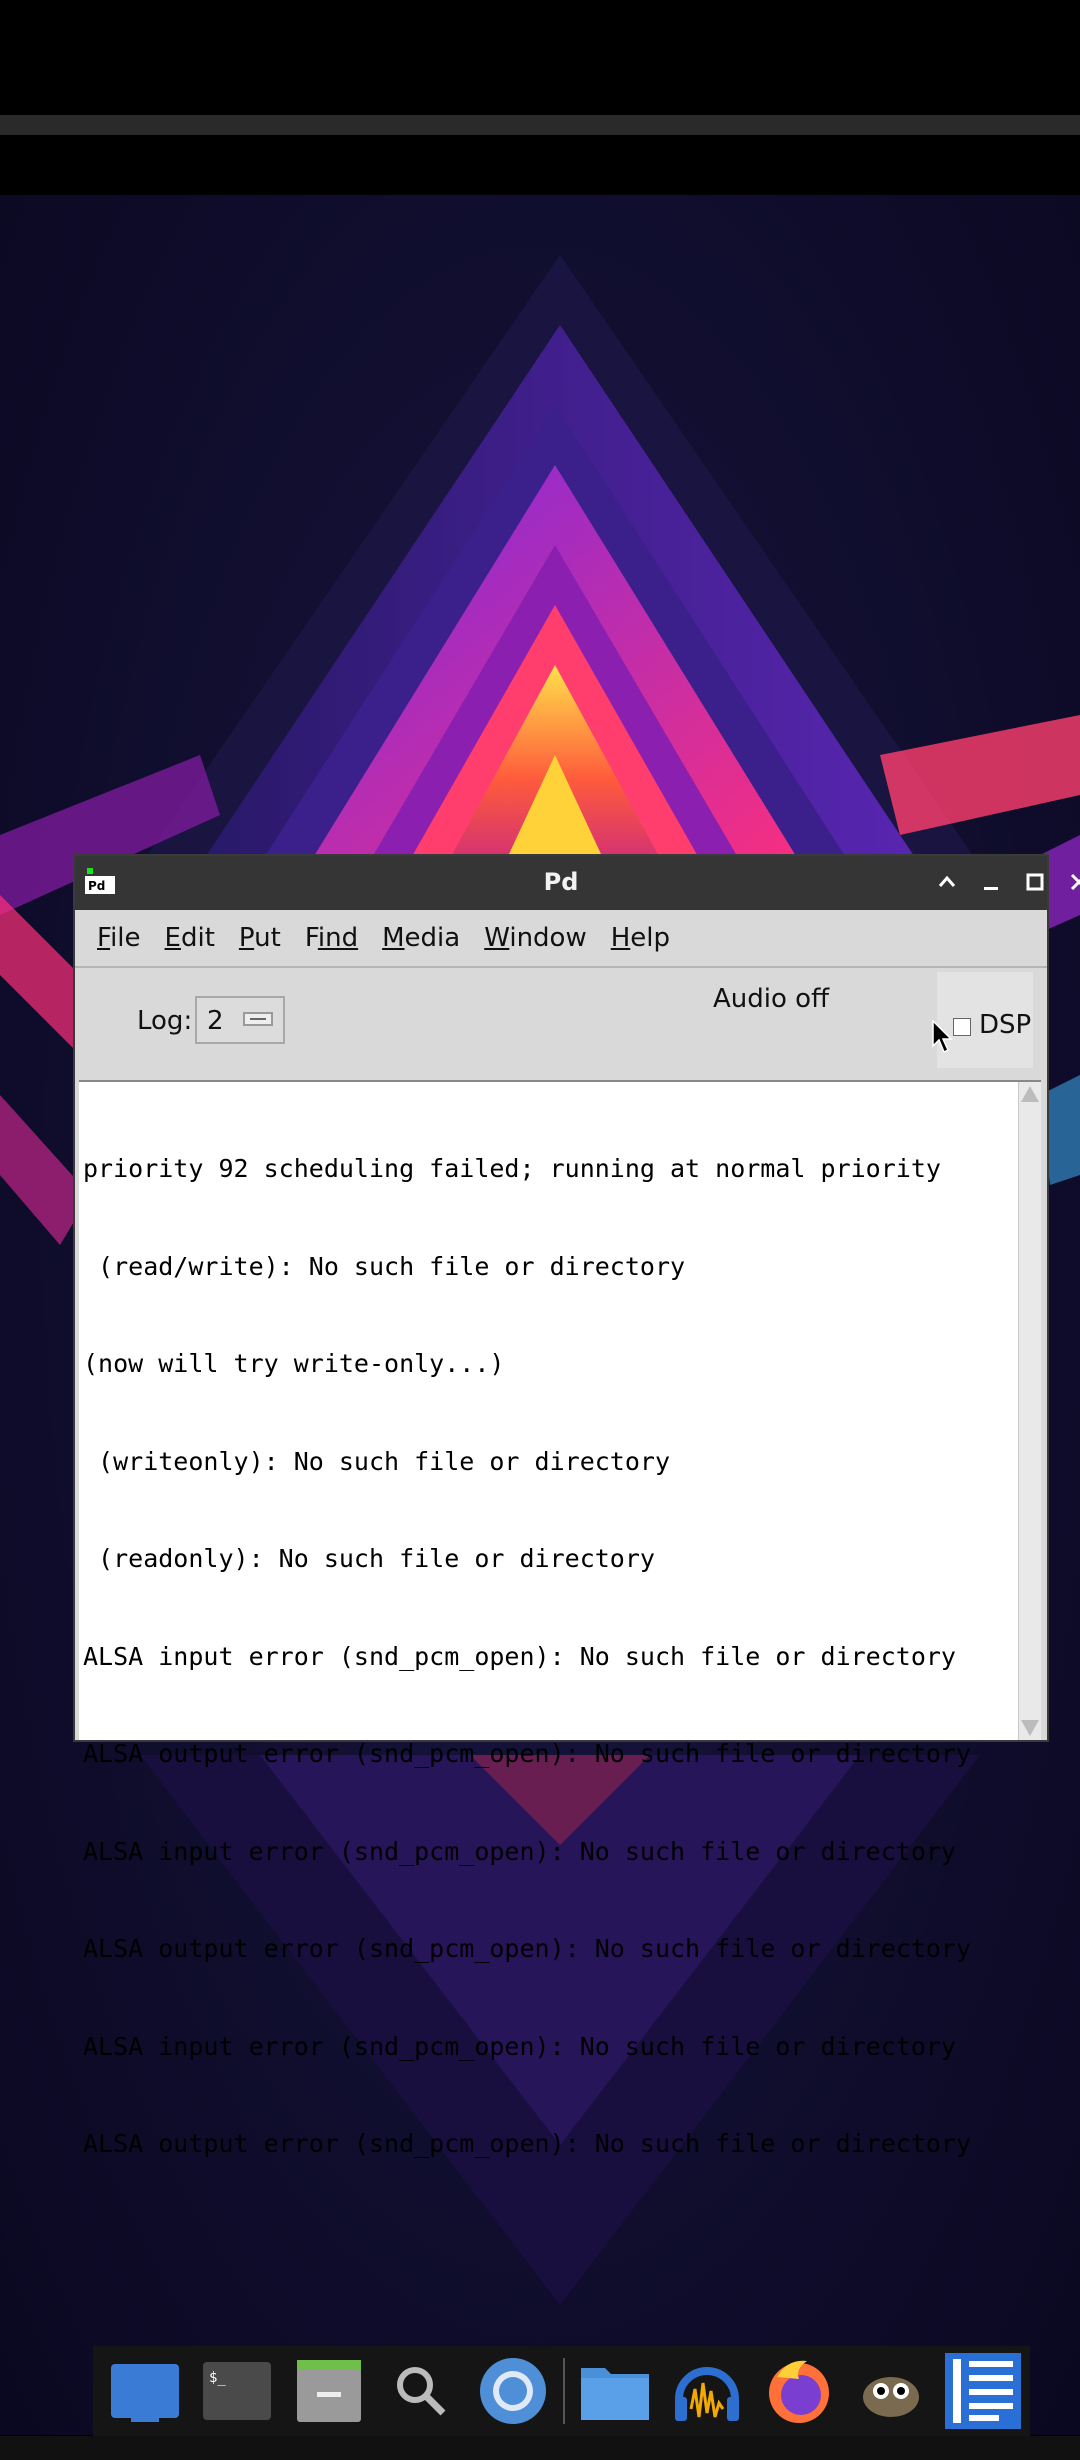  I want to click on dock-text-editor, so click(983, 2391).